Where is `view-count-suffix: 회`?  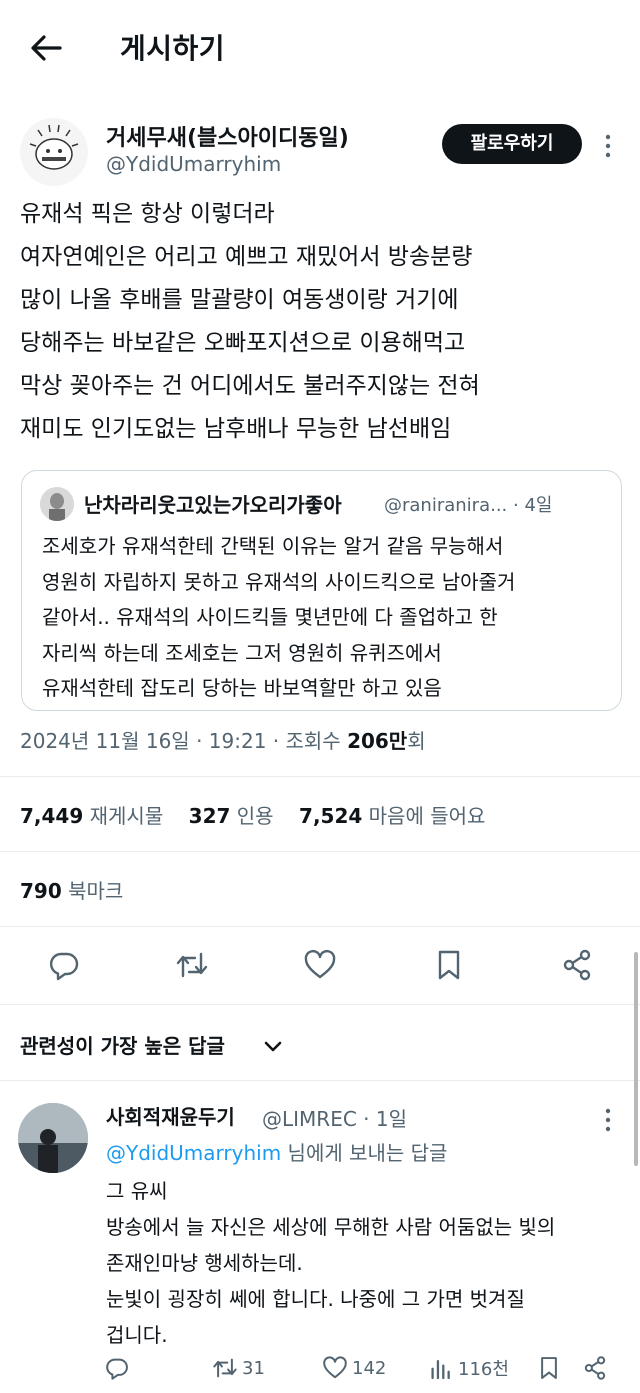
view-count-suffix: 회 is located at coordinates (416, 741).